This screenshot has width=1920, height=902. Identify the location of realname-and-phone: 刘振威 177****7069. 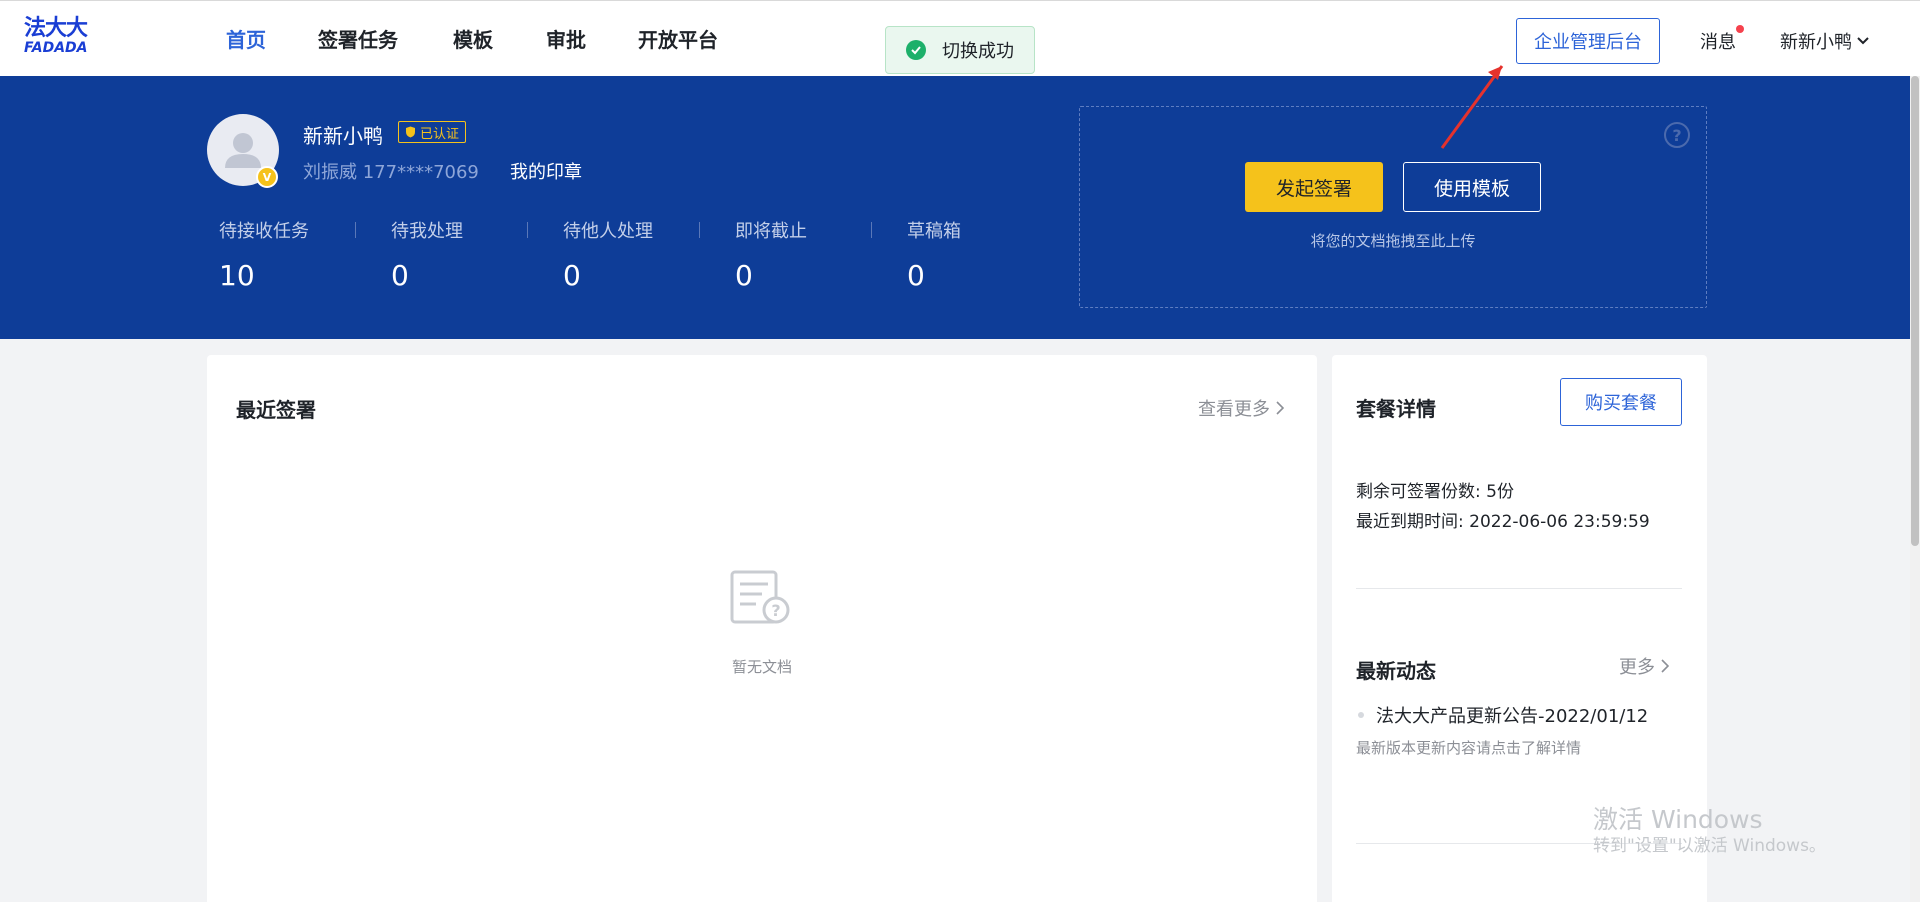
(391, 172).